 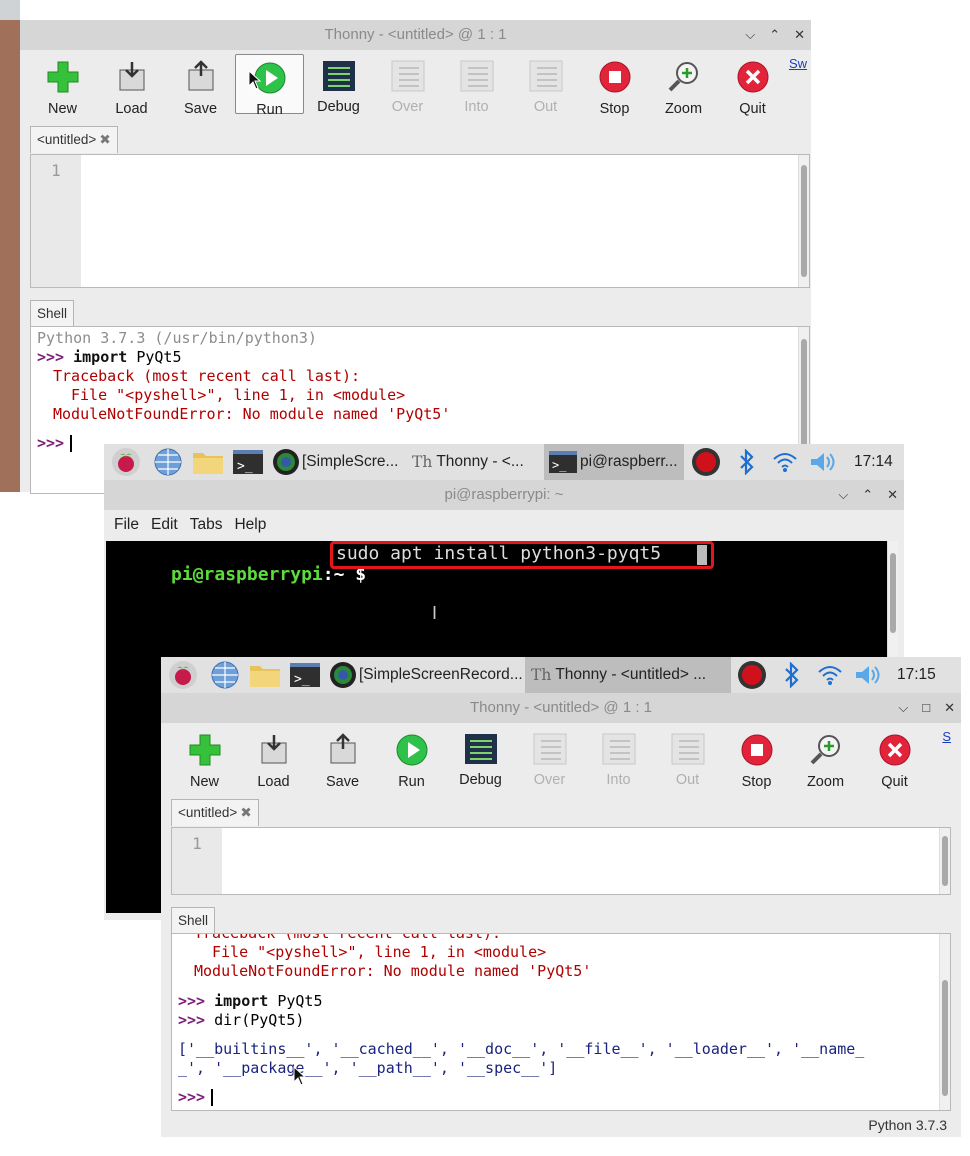 I want to click on mouse-pointer-icon, so click(x=300, y=1078).